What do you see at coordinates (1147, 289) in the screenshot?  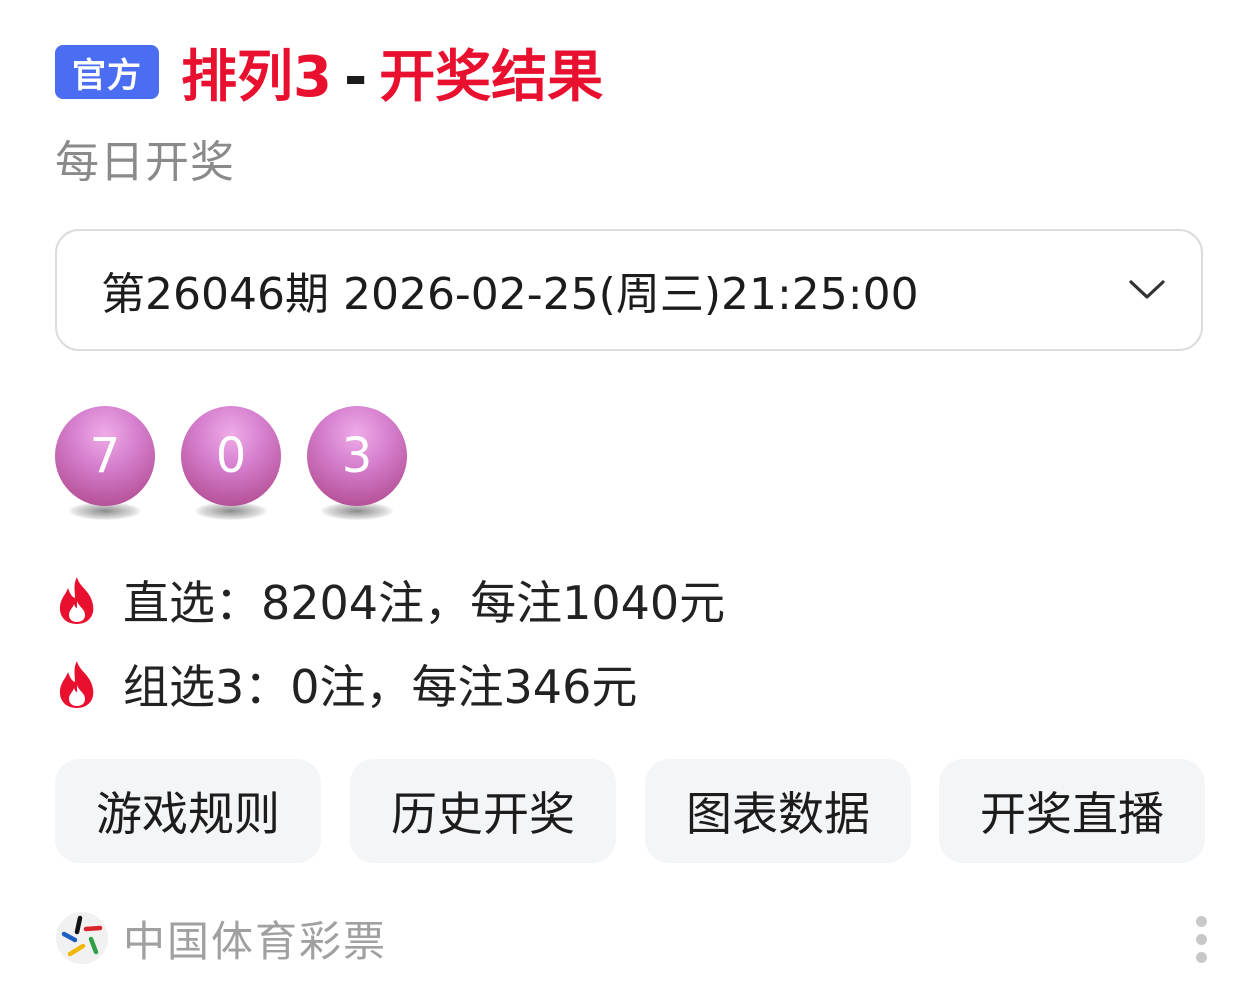 I see `chevron-down-icon` at bounding box center [1147, 289].